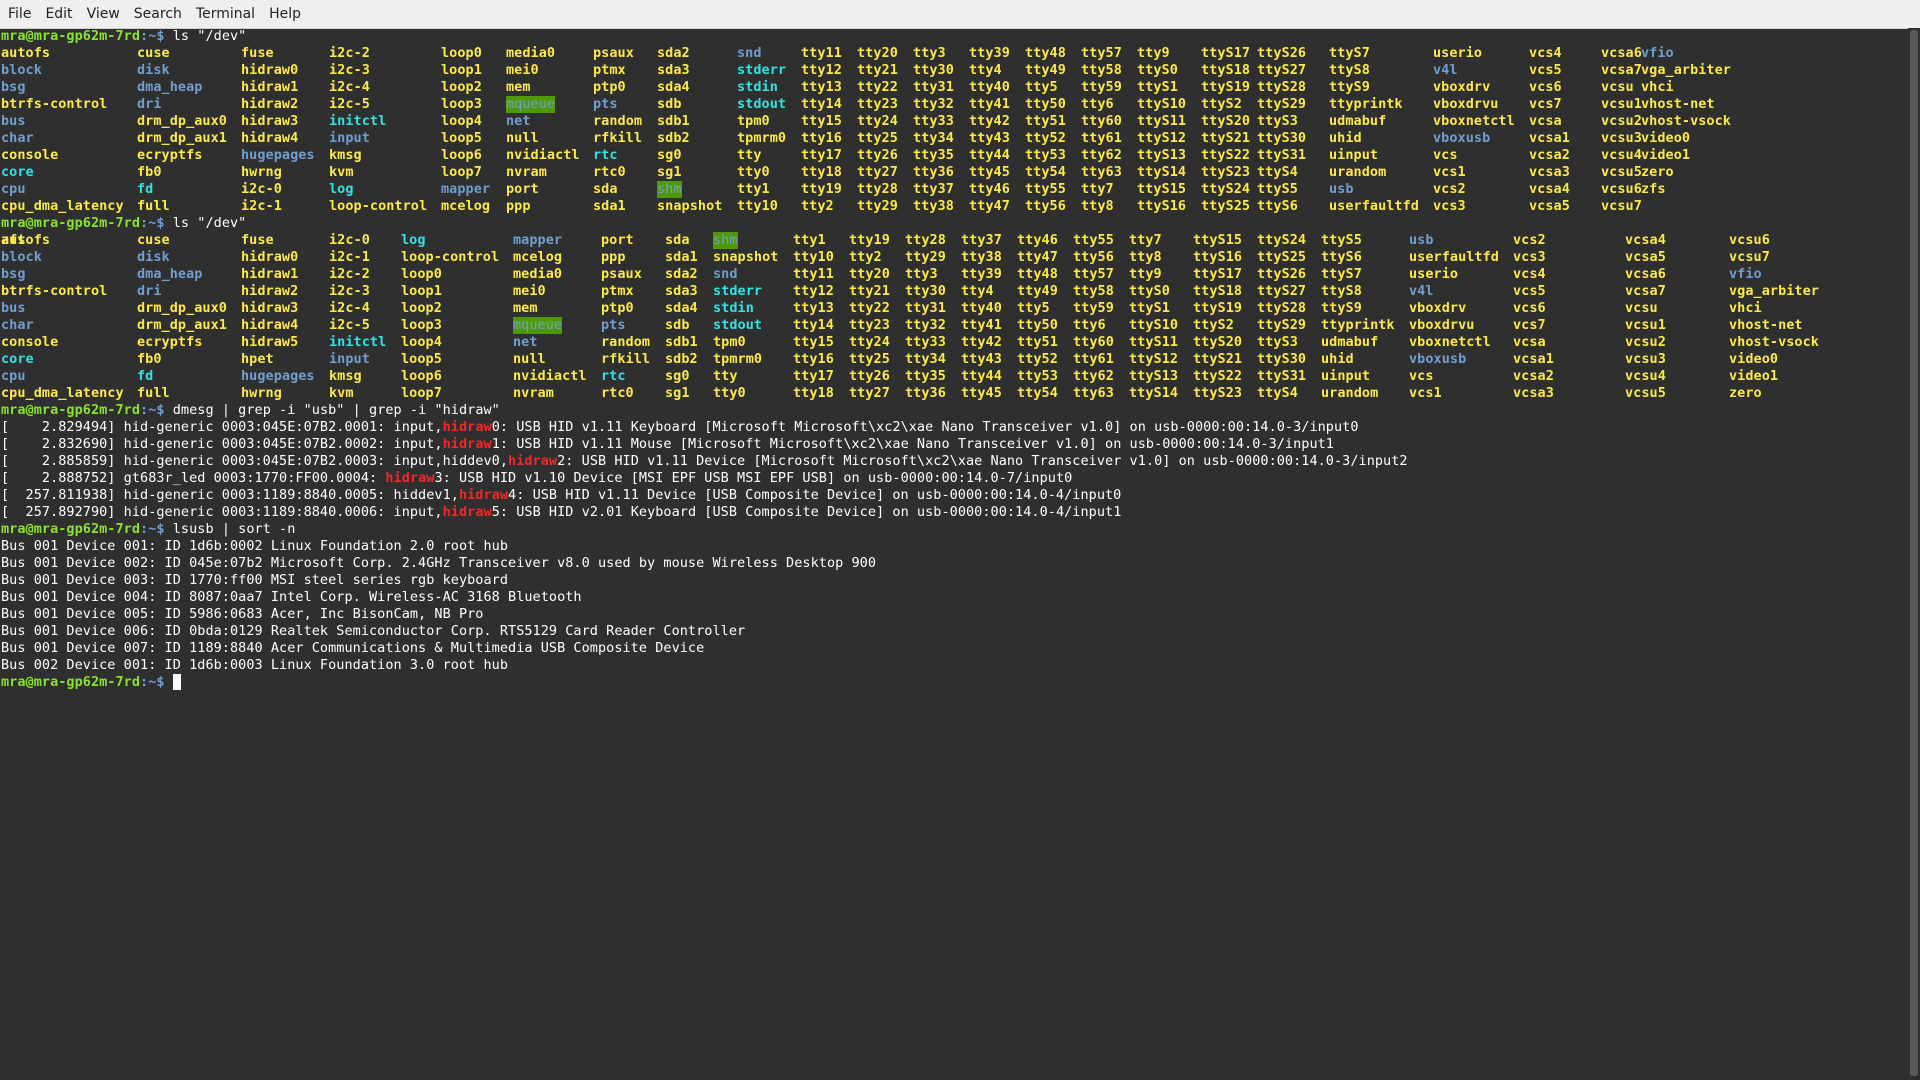  Describe the element at coordinates (341, 393) in the screenshot. I see `dev-entry: kvm` at that location.